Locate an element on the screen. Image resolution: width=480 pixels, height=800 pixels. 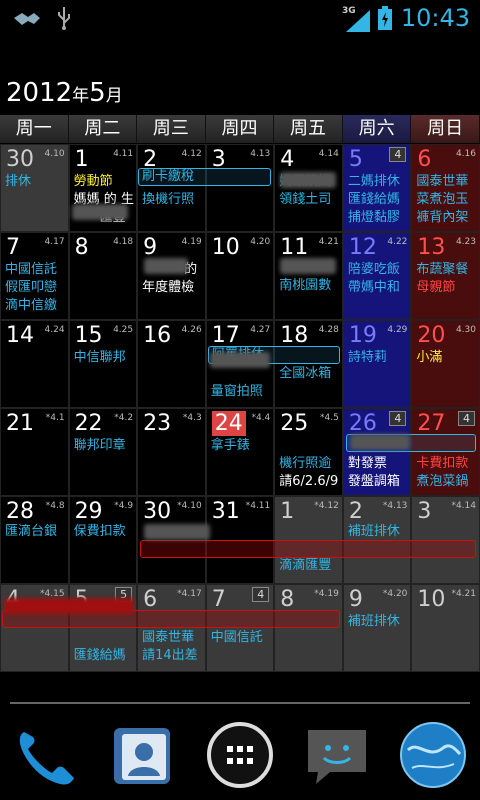
day-cell: 20 4.30 小滿 is located at coordinates (445, 364).